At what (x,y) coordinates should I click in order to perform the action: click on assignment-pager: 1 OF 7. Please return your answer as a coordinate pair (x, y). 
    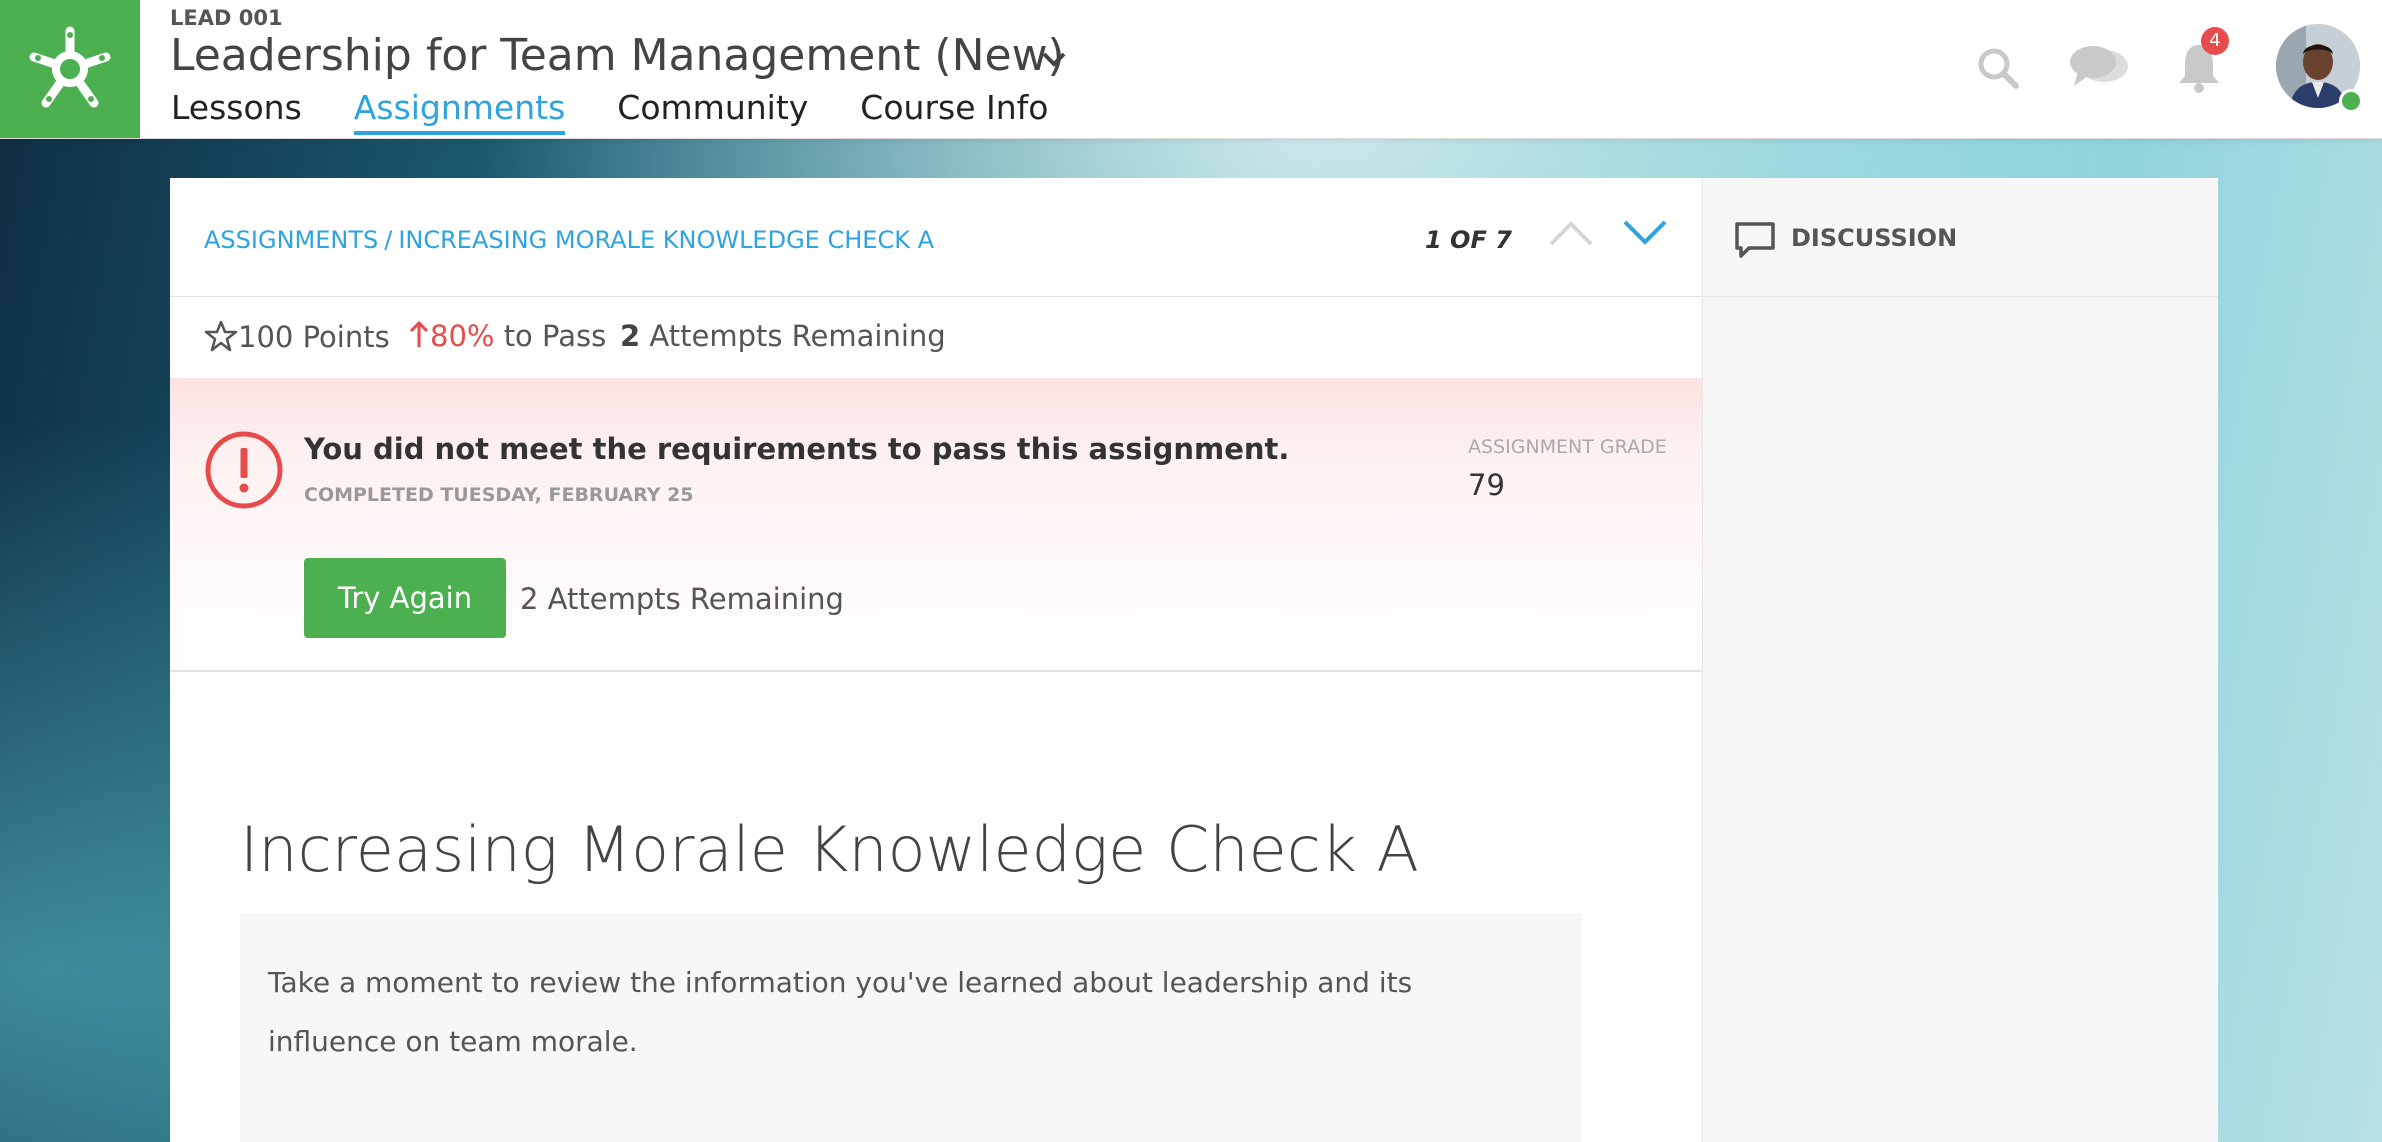
    Looking at the image, I should click on (1468, 240).